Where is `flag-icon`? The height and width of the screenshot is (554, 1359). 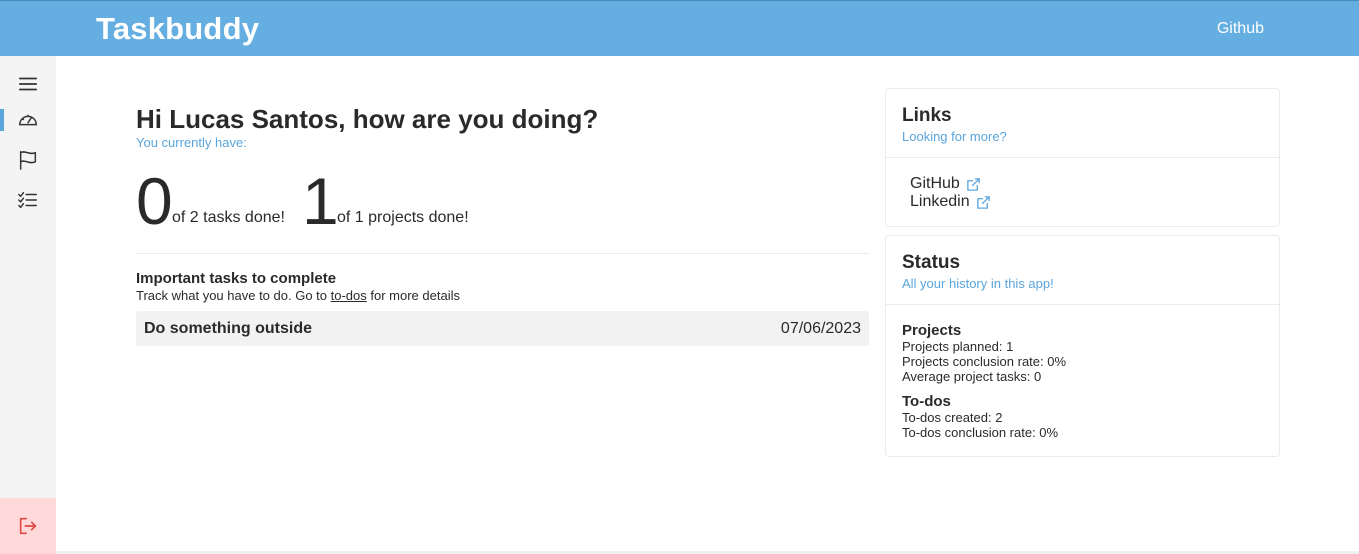
flag-icon is located at coordinates (28, 160).